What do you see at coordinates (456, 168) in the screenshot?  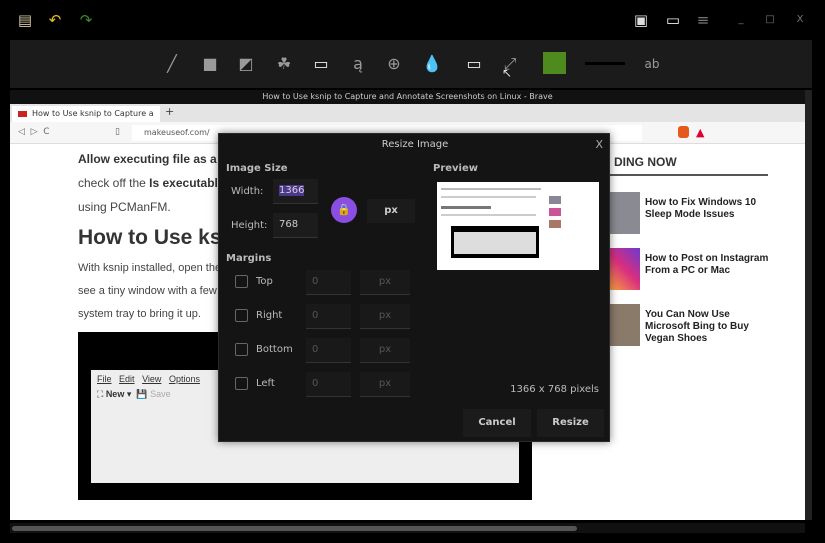 I see `preview-heading: Preview` at bounding box center [456, 168].